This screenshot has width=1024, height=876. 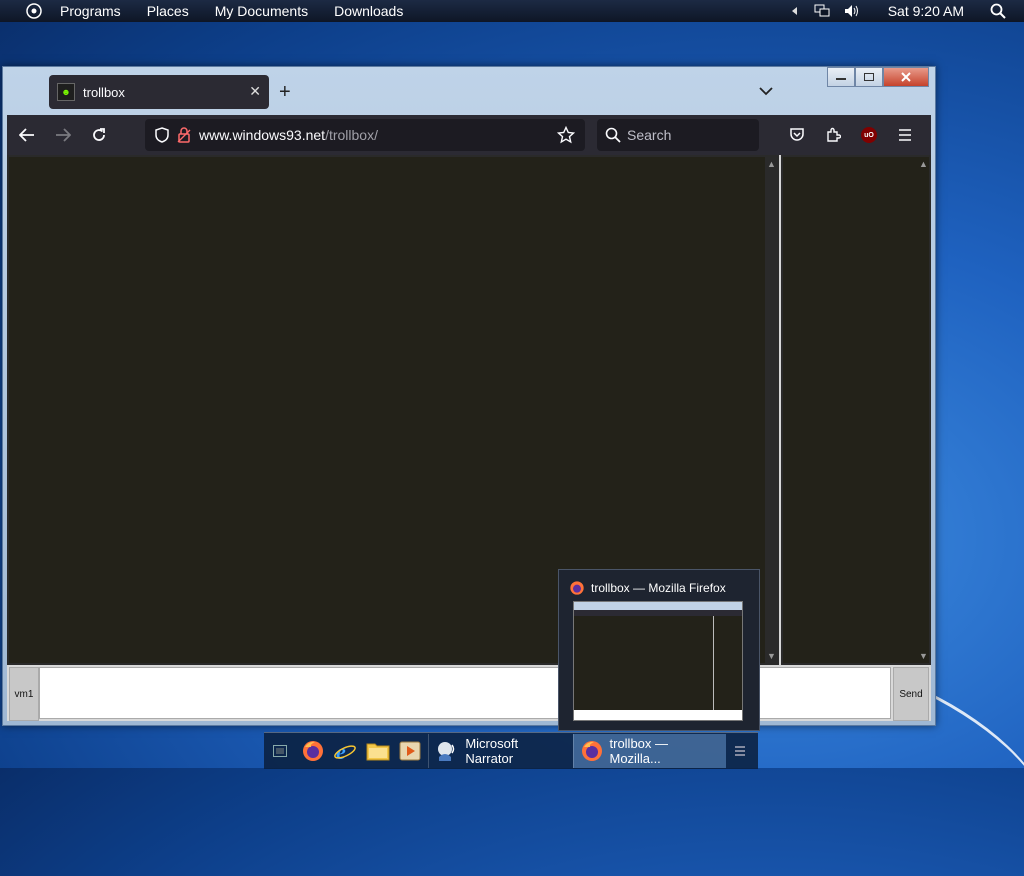 What do you see at coordinates (341, 751) in the screenshot?
I see `svg-text: e` at bounding box center [341, 751].